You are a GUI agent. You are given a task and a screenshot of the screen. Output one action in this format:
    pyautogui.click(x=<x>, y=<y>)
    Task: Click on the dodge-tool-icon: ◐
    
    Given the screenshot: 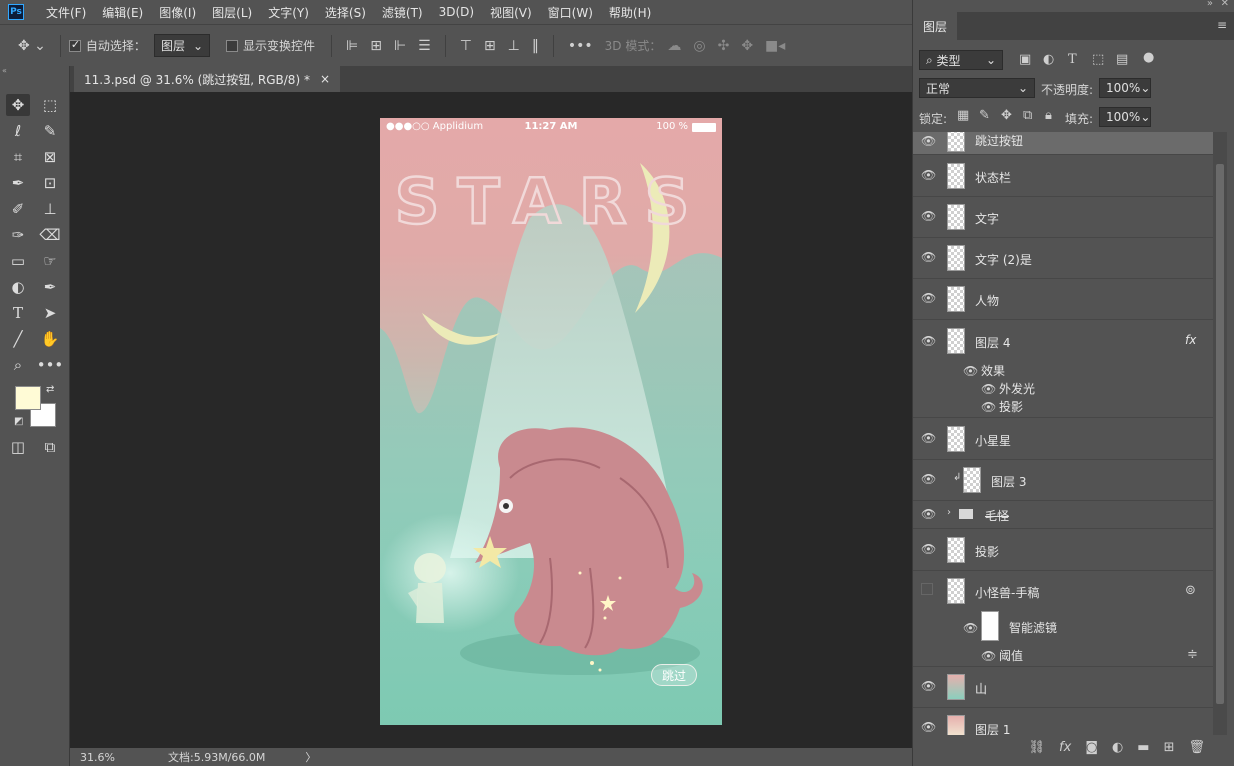 What is the action you would take?
    pyautogui.click(x=18, y=287)
    